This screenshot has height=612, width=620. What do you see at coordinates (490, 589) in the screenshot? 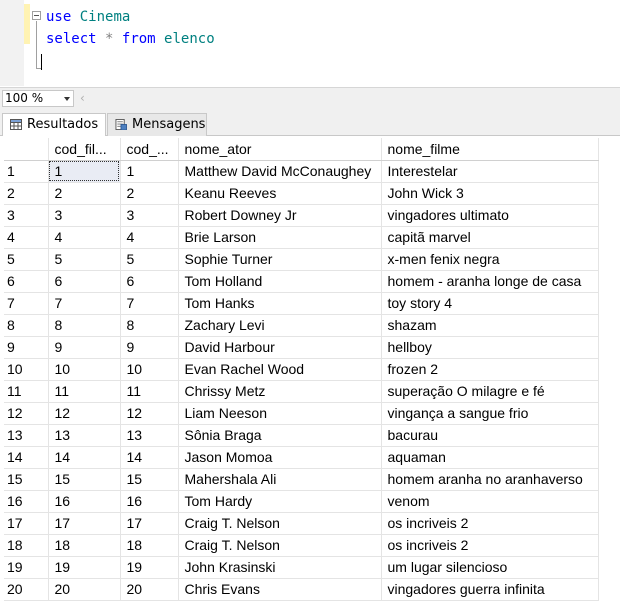
I see `grid-cell: vingadores guerra infinita` at bounding box center [490, 589].